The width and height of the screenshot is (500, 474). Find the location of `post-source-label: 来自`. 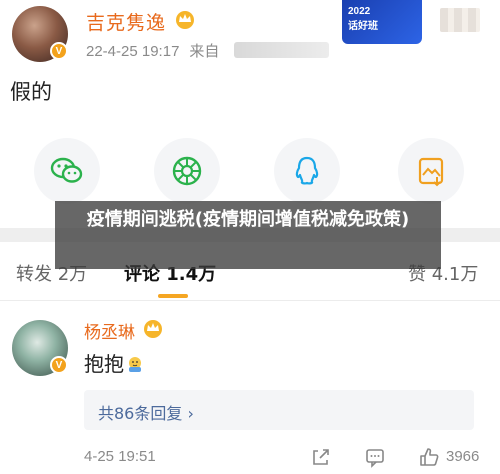

post-source-label: 来自 is located at coordinates (204, 51).